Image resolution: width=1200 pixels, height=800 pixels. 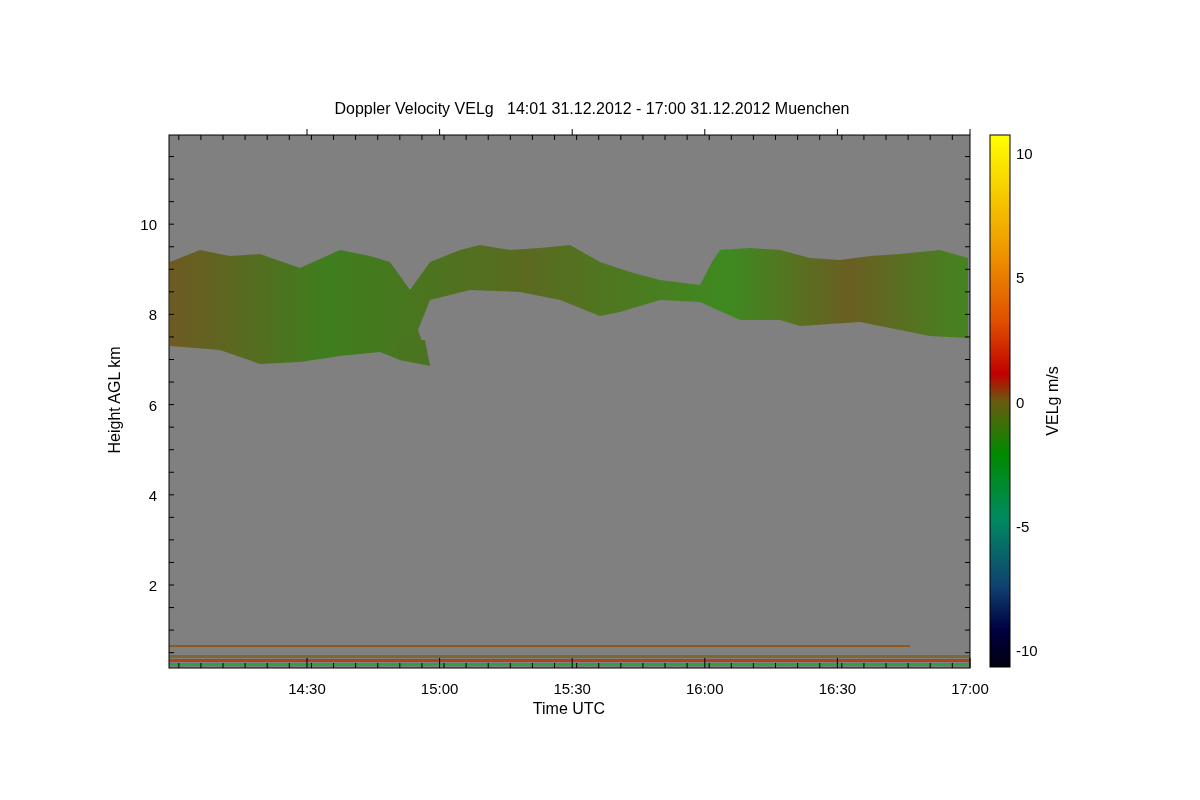 I want to click on x-tick-label: 15:30, so click(x=572, y=688).